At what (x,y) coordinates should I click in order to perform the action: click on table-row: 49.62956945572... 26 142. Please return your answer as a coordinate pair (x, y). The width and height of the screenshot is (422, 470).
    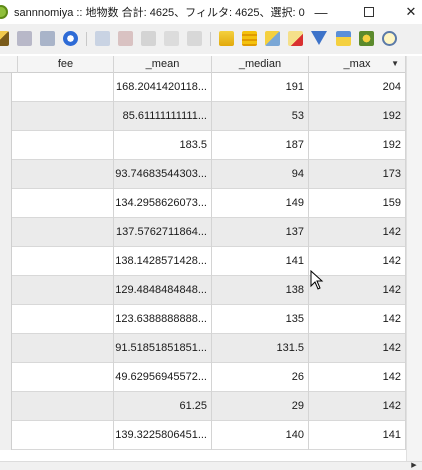
    Looking at the image, I should click on (203, 377).